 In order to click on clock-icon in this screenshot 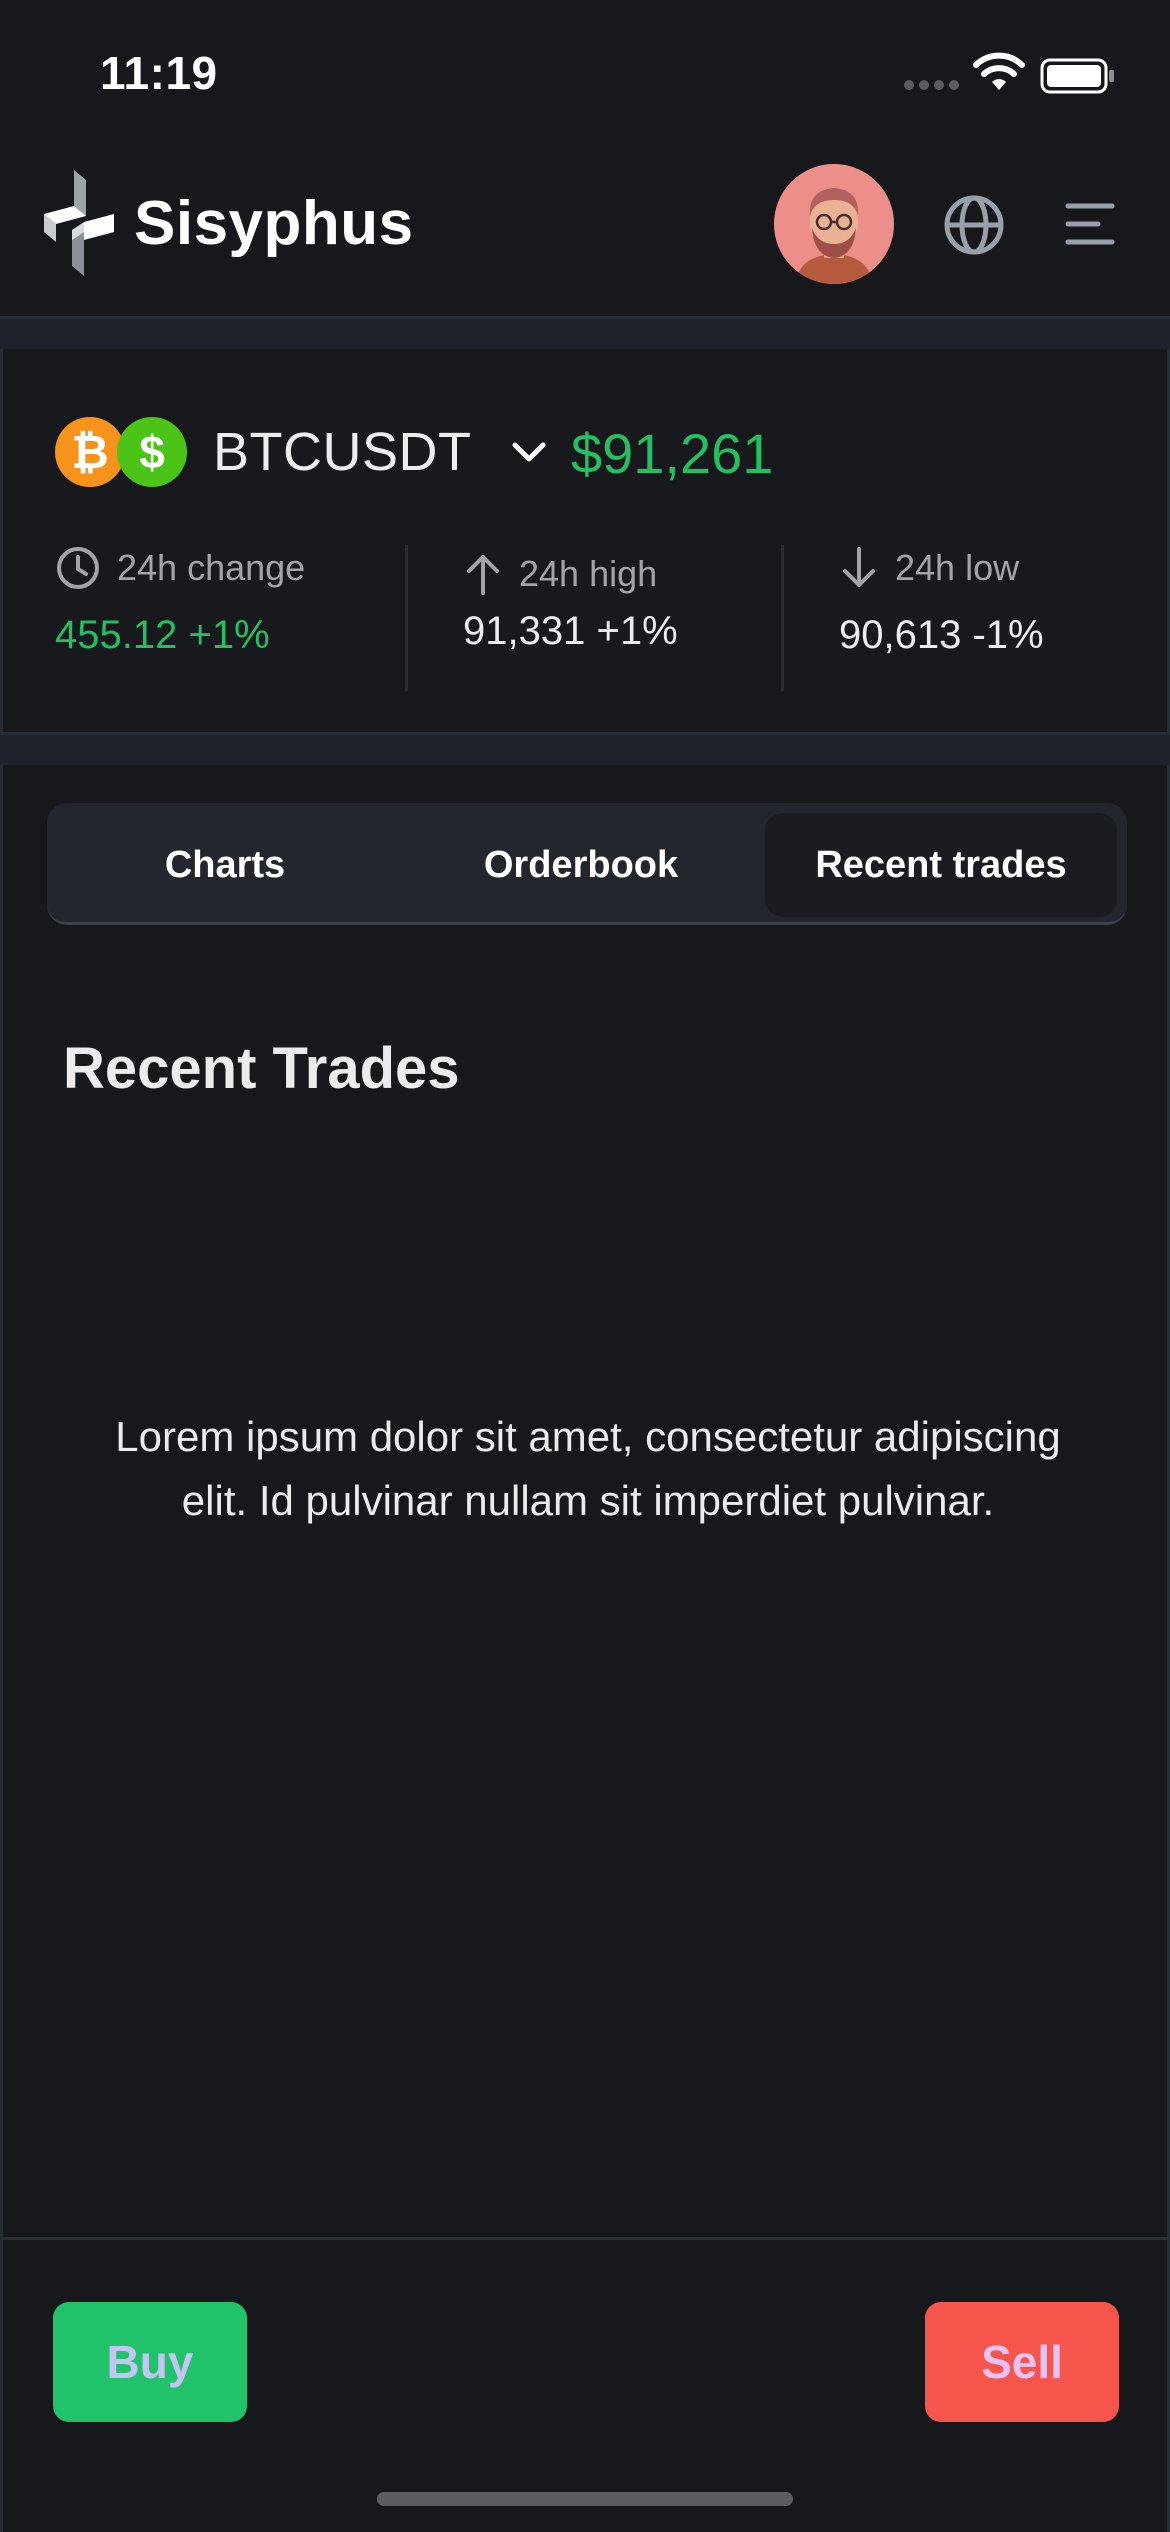, I will do `click(78, 568)`.